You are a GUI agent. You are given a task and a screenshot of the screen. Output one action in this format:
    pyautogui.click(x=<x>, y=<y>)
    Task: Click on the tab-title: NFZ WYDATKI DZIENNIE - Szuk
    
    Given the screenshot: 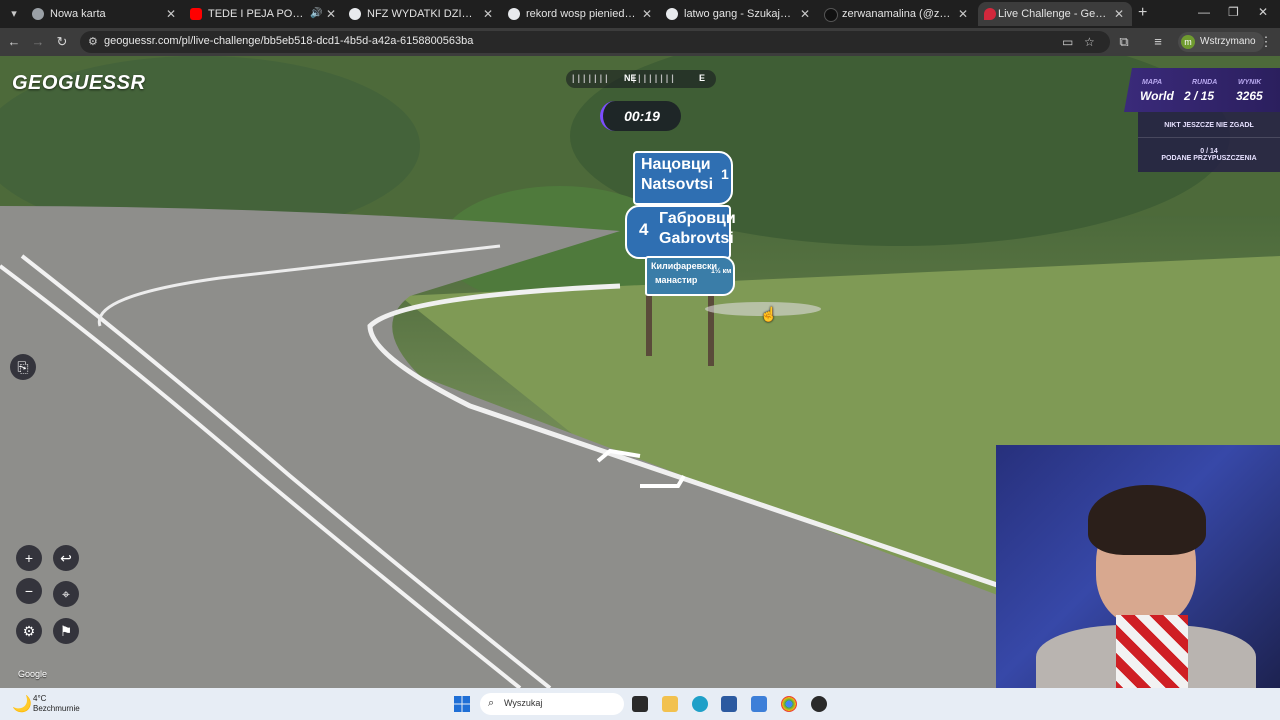 What is the action you would take?
    pyautogui.click(x=422, y=14)
    